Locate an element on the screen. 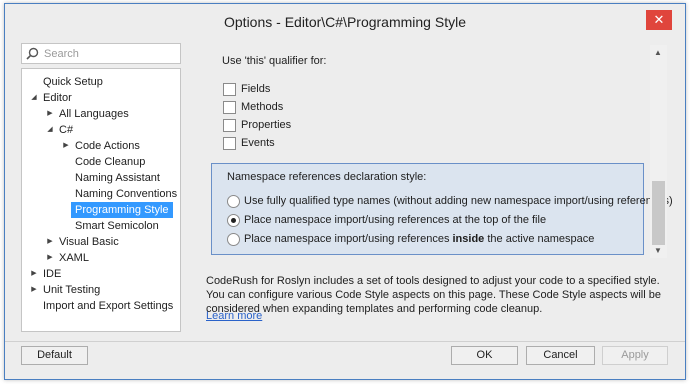 This screenshot has width=690, height=384. tree-item-import-and-export-settings: Import and Export Settings is located at coordinates (101, 306).